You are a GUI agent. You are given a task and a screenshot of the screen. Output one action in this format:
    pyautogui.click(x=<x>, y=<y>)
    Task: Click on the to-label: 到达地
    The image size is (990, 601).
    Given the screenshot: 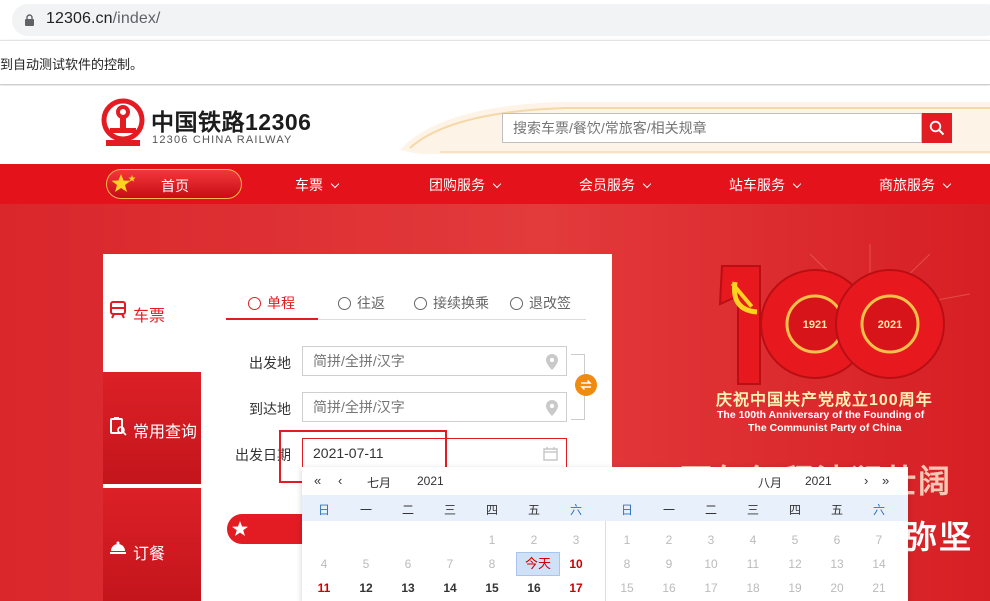 What is the action you would take?
    pyautogui.click(x=270, y=409)
    